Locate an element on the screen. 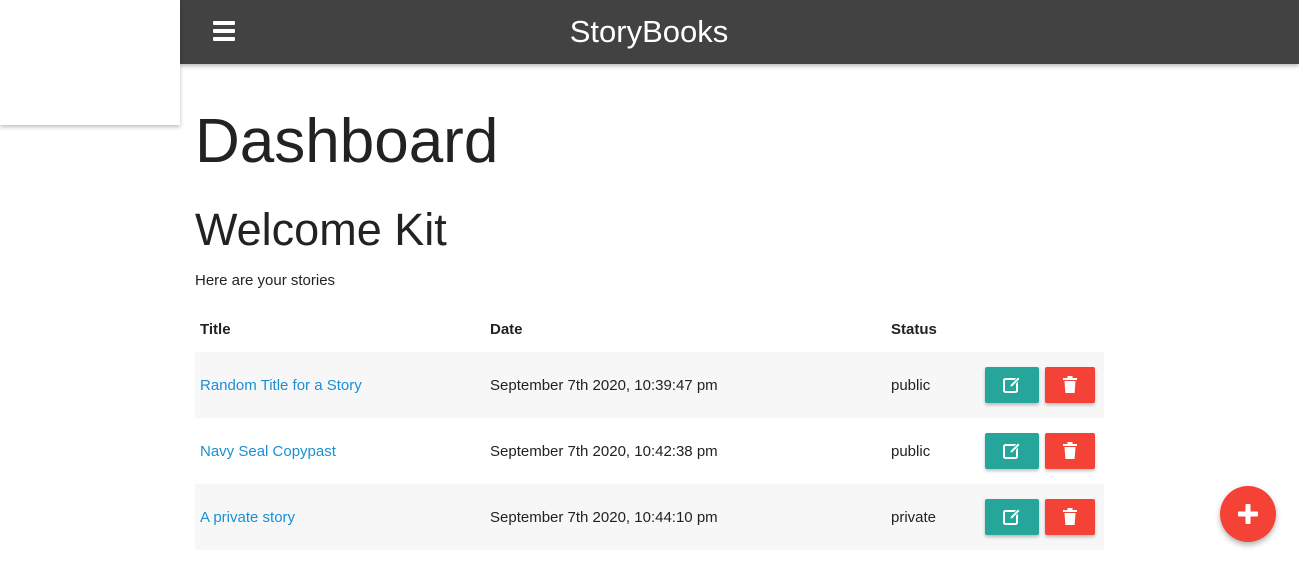  header-title: Title is located at coordinates (215, 329).